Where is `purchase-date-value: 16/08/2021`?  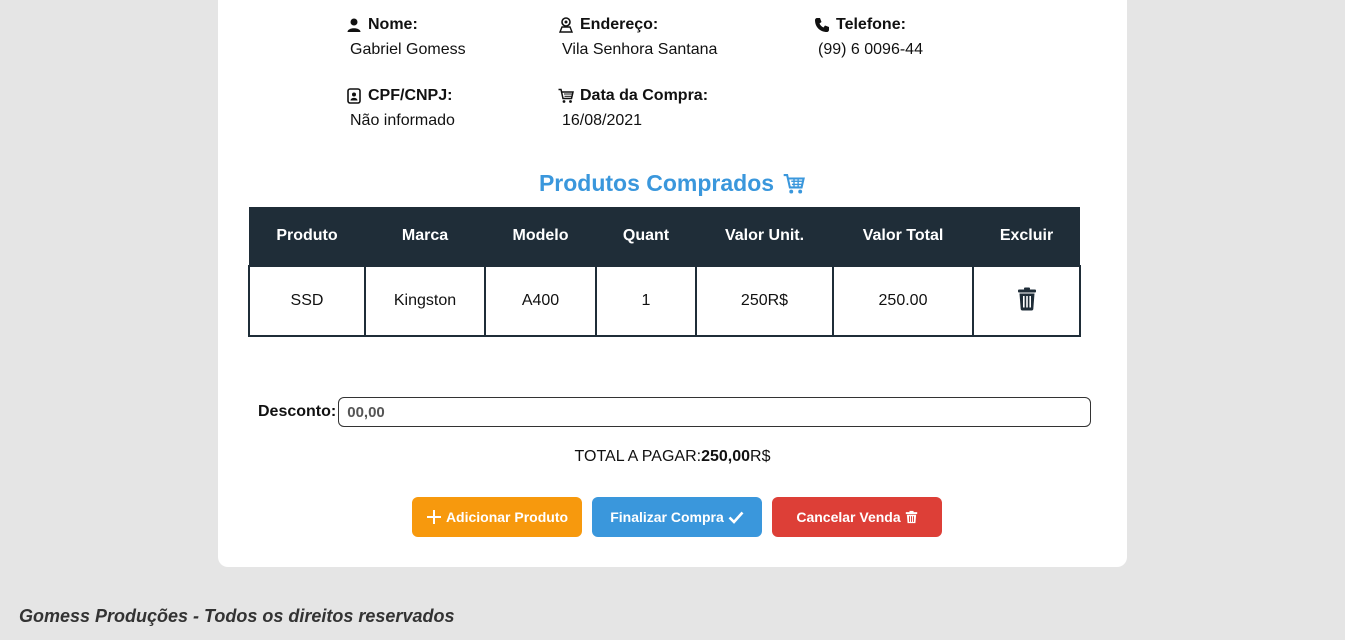 purchase-date-value: 16/08/2021 is located at coordinates (602, 120).